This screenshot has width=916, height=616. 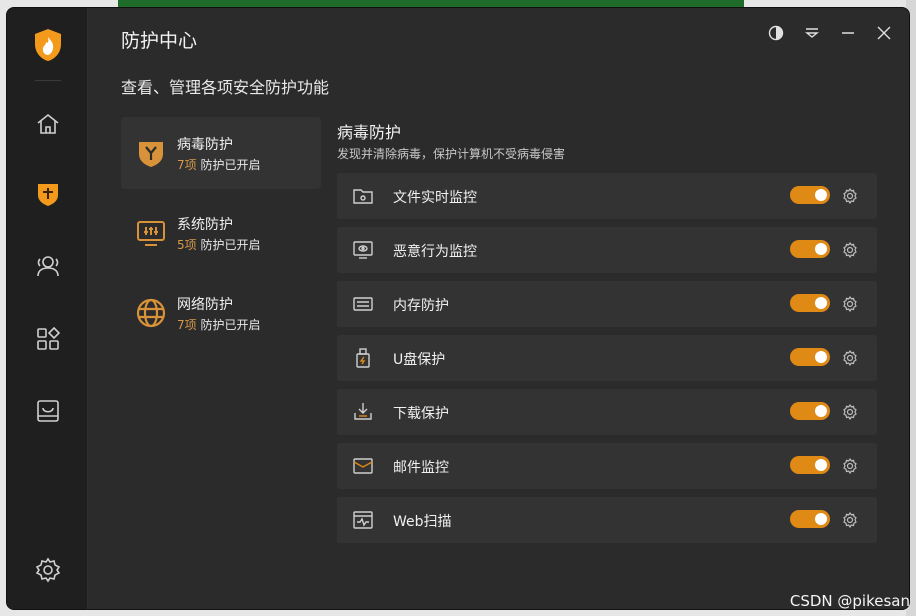 I want to click on category-virus-protection: 病毒防护 7项 防护已开启, so click(x=221, y=153).